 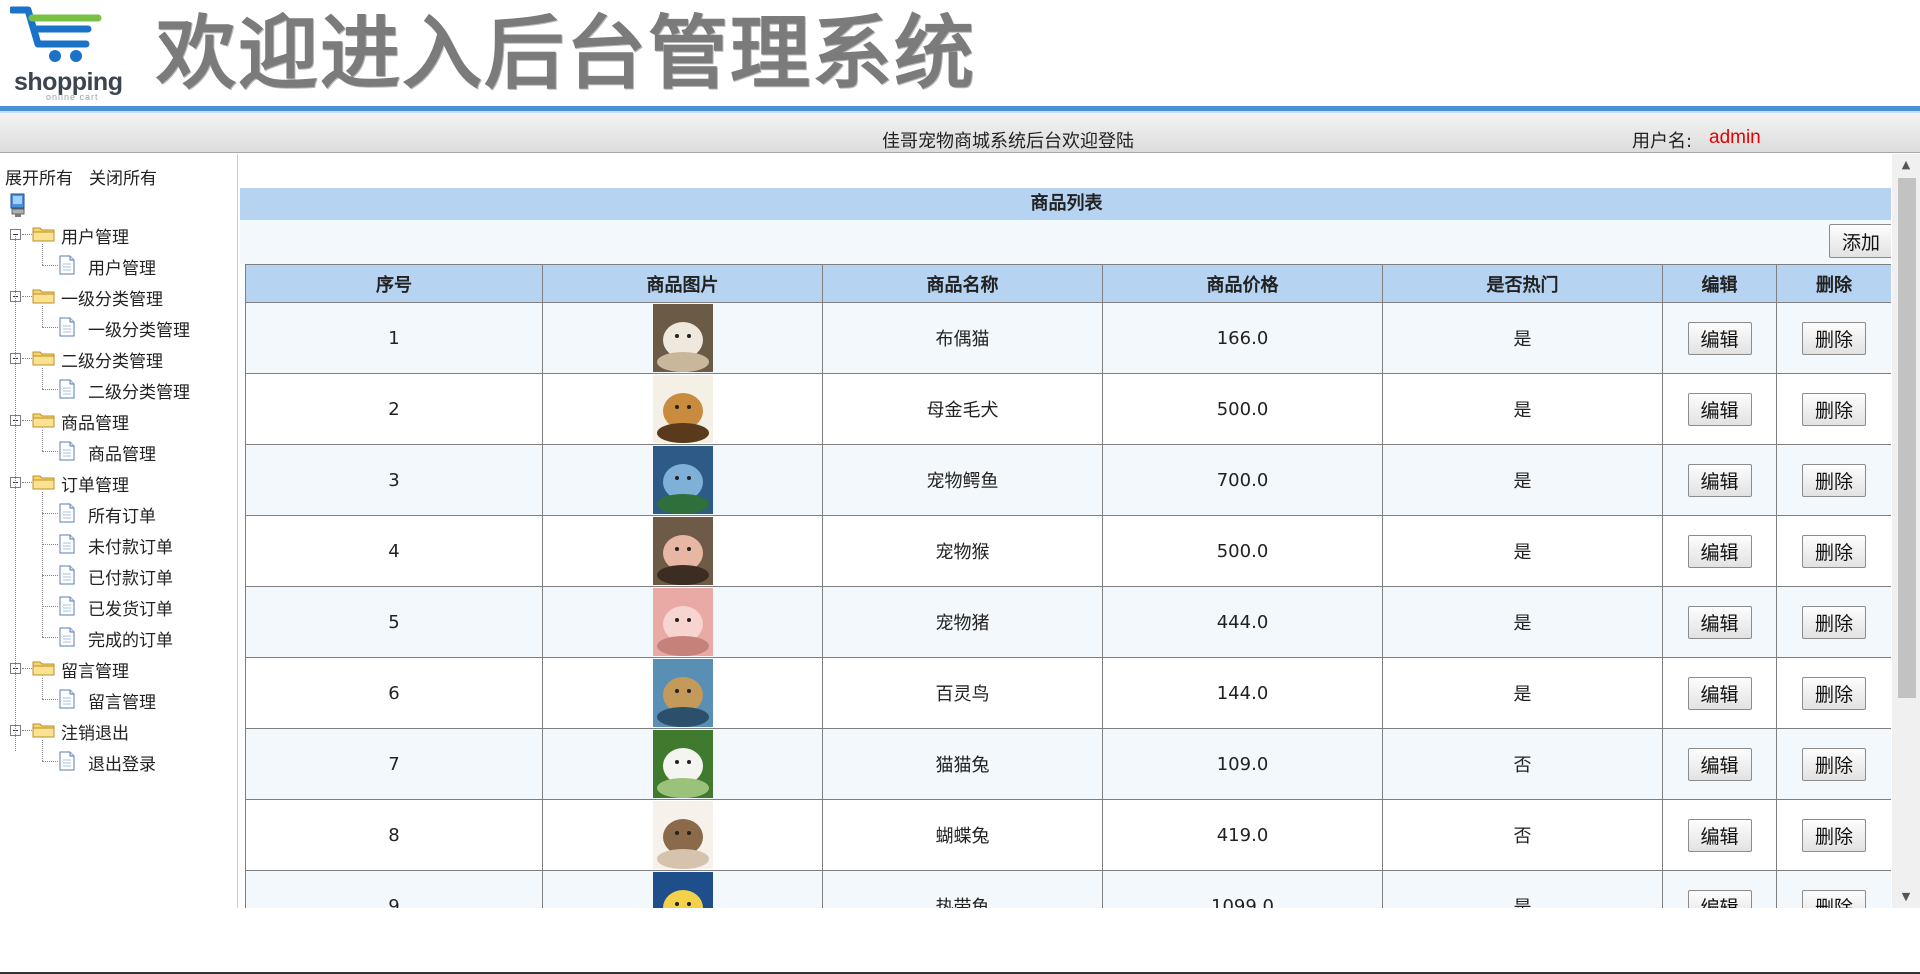 What do you see at coordinates (1719, 283) in the screenshot?
I see `column-header-edit: 编辑` at bounding box center [1719, 283].